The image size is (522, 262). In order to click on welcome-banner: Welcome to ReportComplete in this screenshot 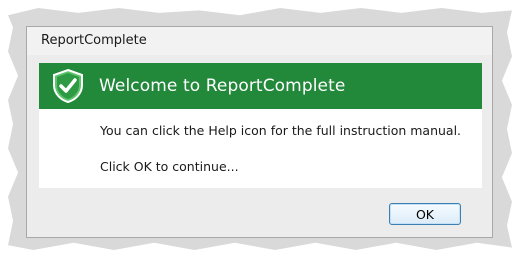, I will do `click(260, 86)`.